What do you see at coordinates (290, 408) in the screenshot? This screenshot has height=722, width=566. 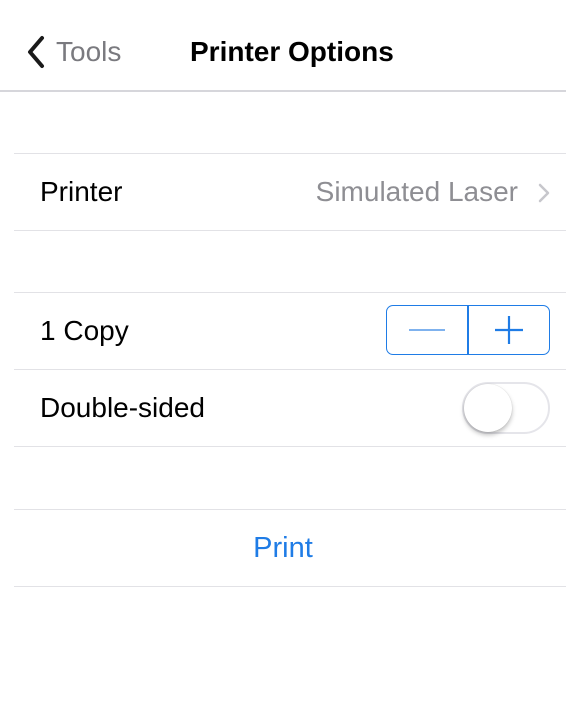 I see `double-sided-row: Double-sided` at bounding box center [290, 408].